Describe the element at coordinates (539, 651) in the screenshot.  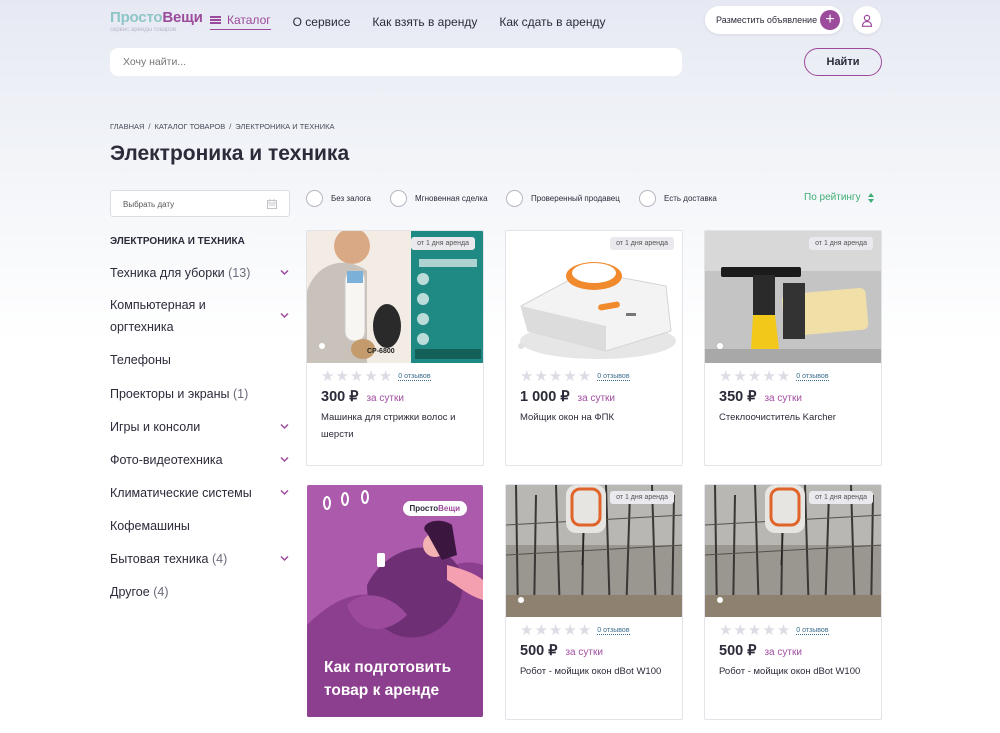
I see `price: 500 ₽` at that location.